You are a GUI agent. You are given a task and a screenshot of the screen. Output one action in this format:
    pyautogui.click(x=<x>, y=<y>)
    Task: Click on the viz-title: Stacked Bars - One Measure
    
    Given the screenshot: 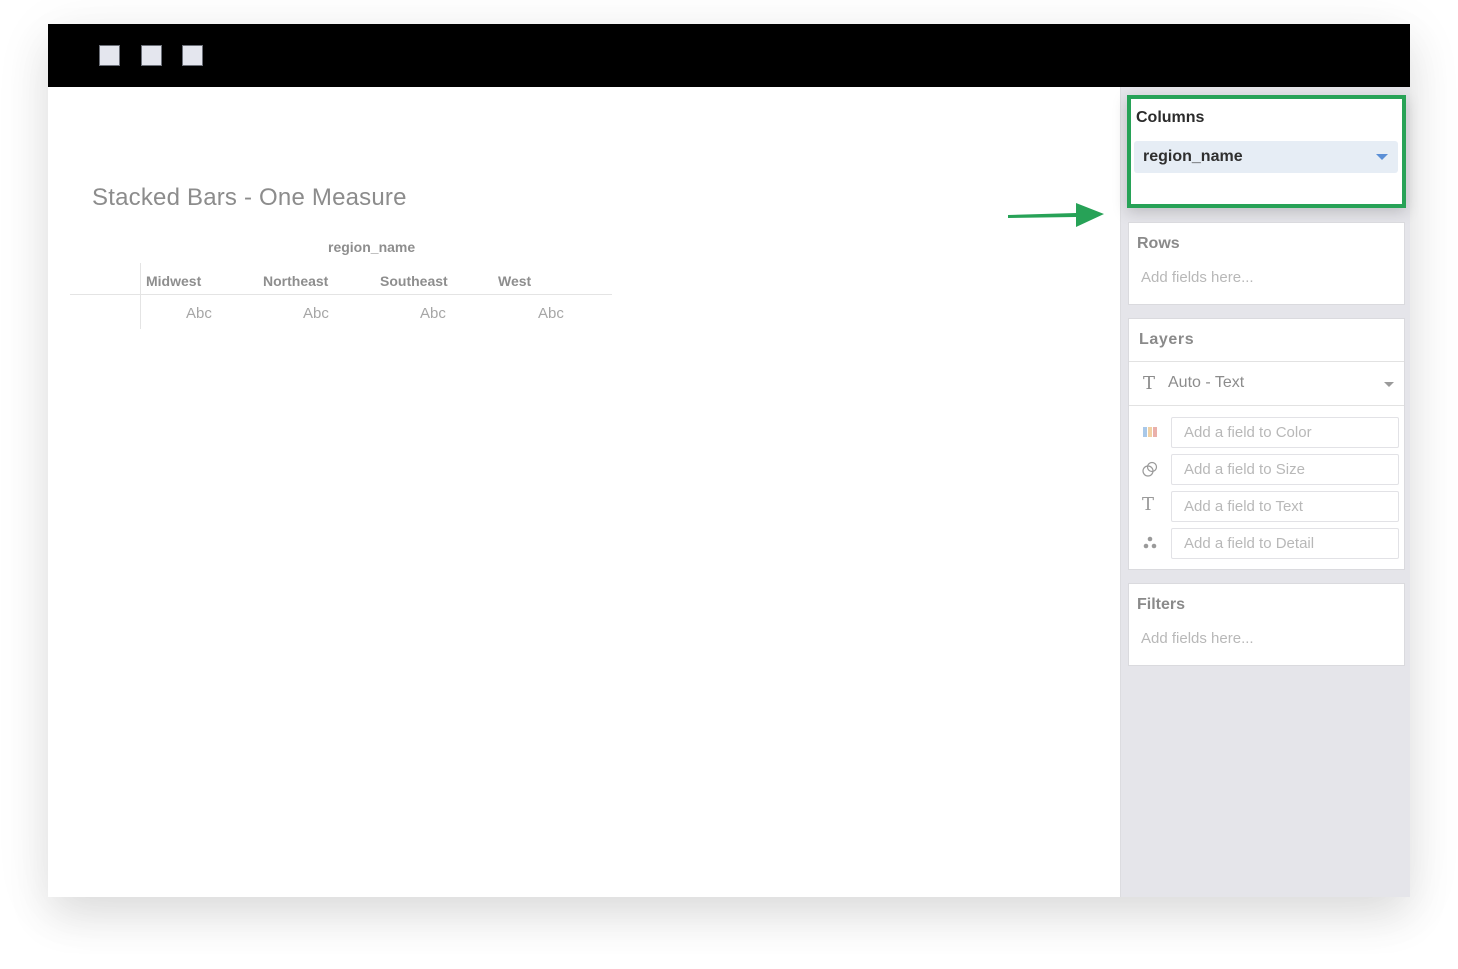 What is the action you would take?
    pyautogui.click(x=249, y=197)
    